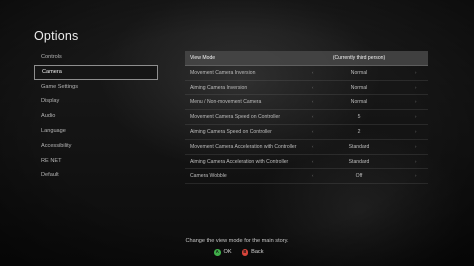 The height and width of the screenshot is (266, 474). I want to click on setting-description: Change the view mode for the main story., so click(237, 241).